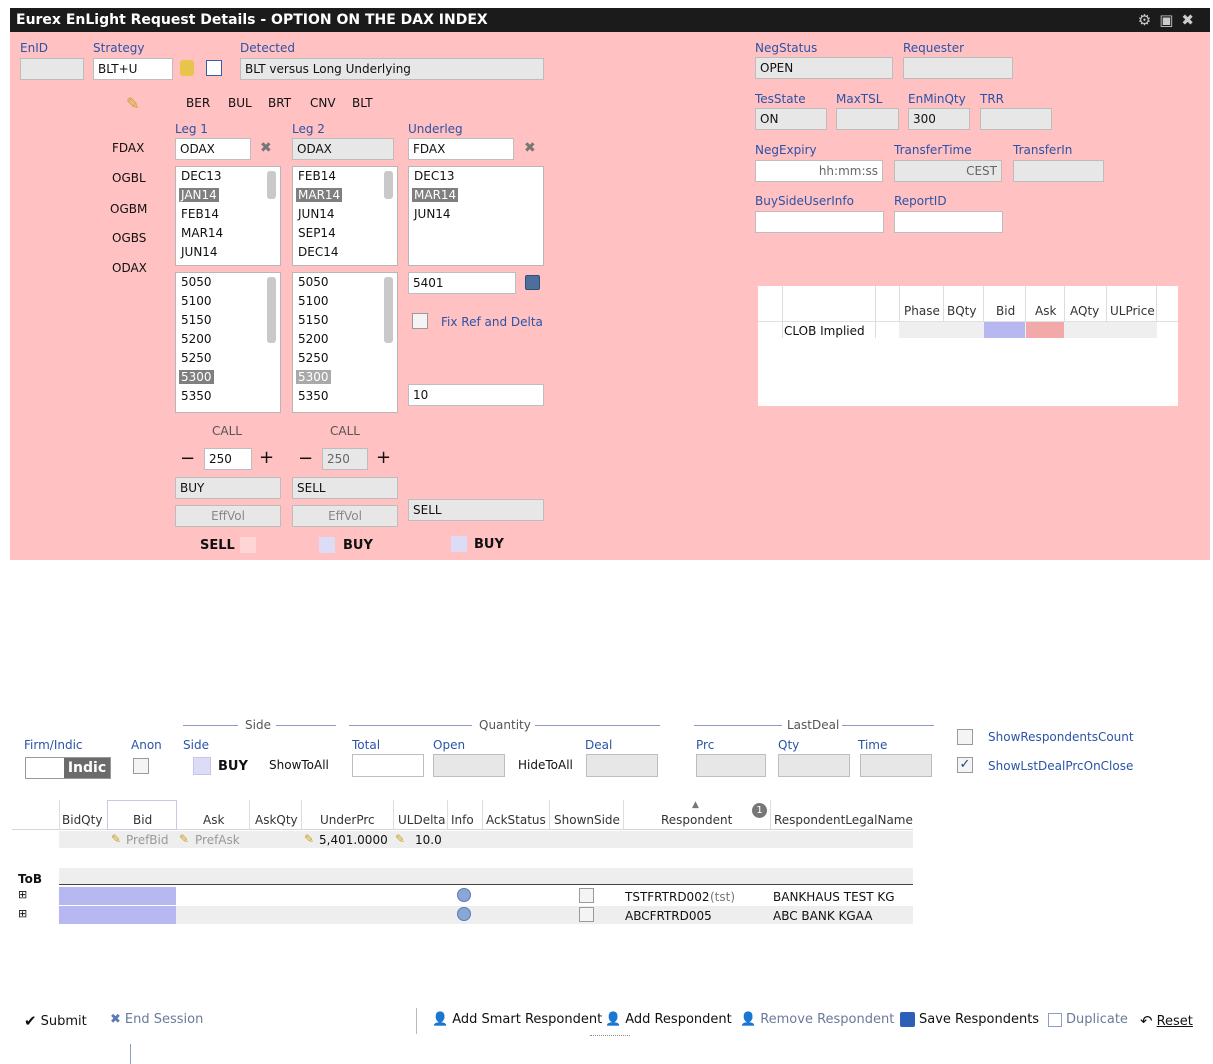  I want to click on expand-icon: ⊞, so click(22, 913).